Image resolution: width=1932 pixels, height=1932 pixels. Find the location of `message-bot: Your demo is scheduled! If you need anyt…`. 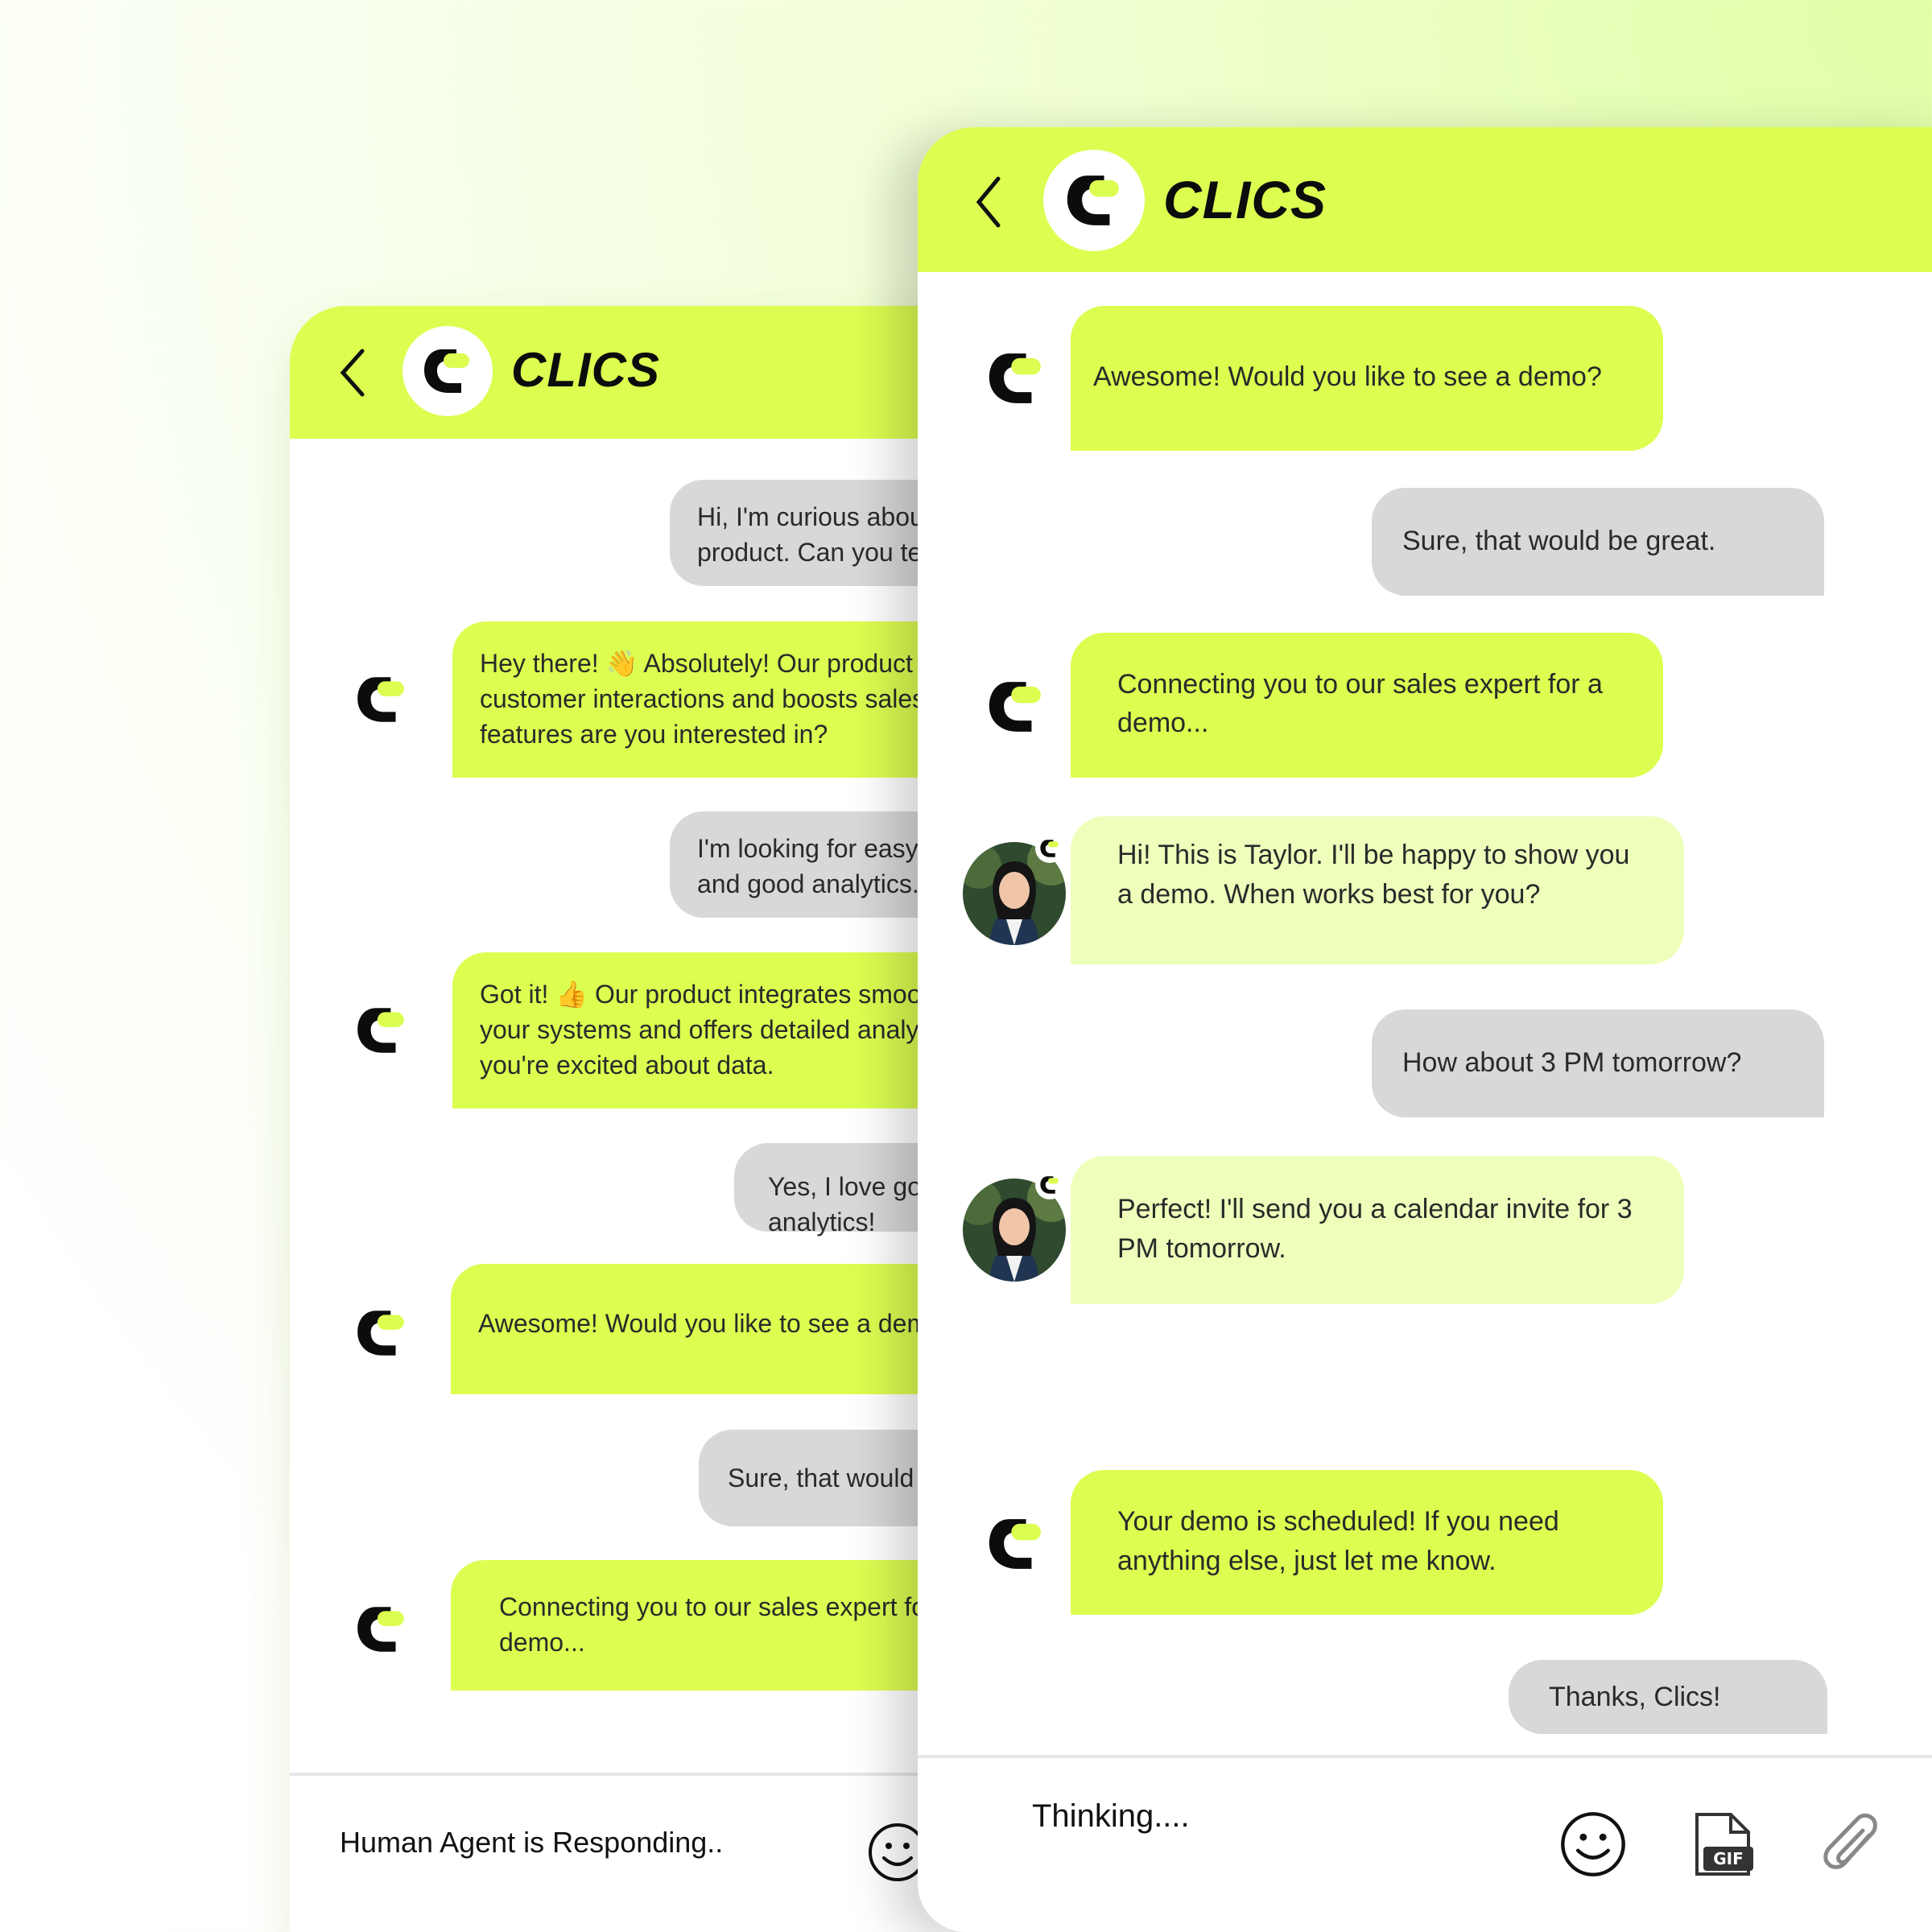

message-bot: Your demo is scheduled! If you need anyt… is located at coordinates (1367, 1542).